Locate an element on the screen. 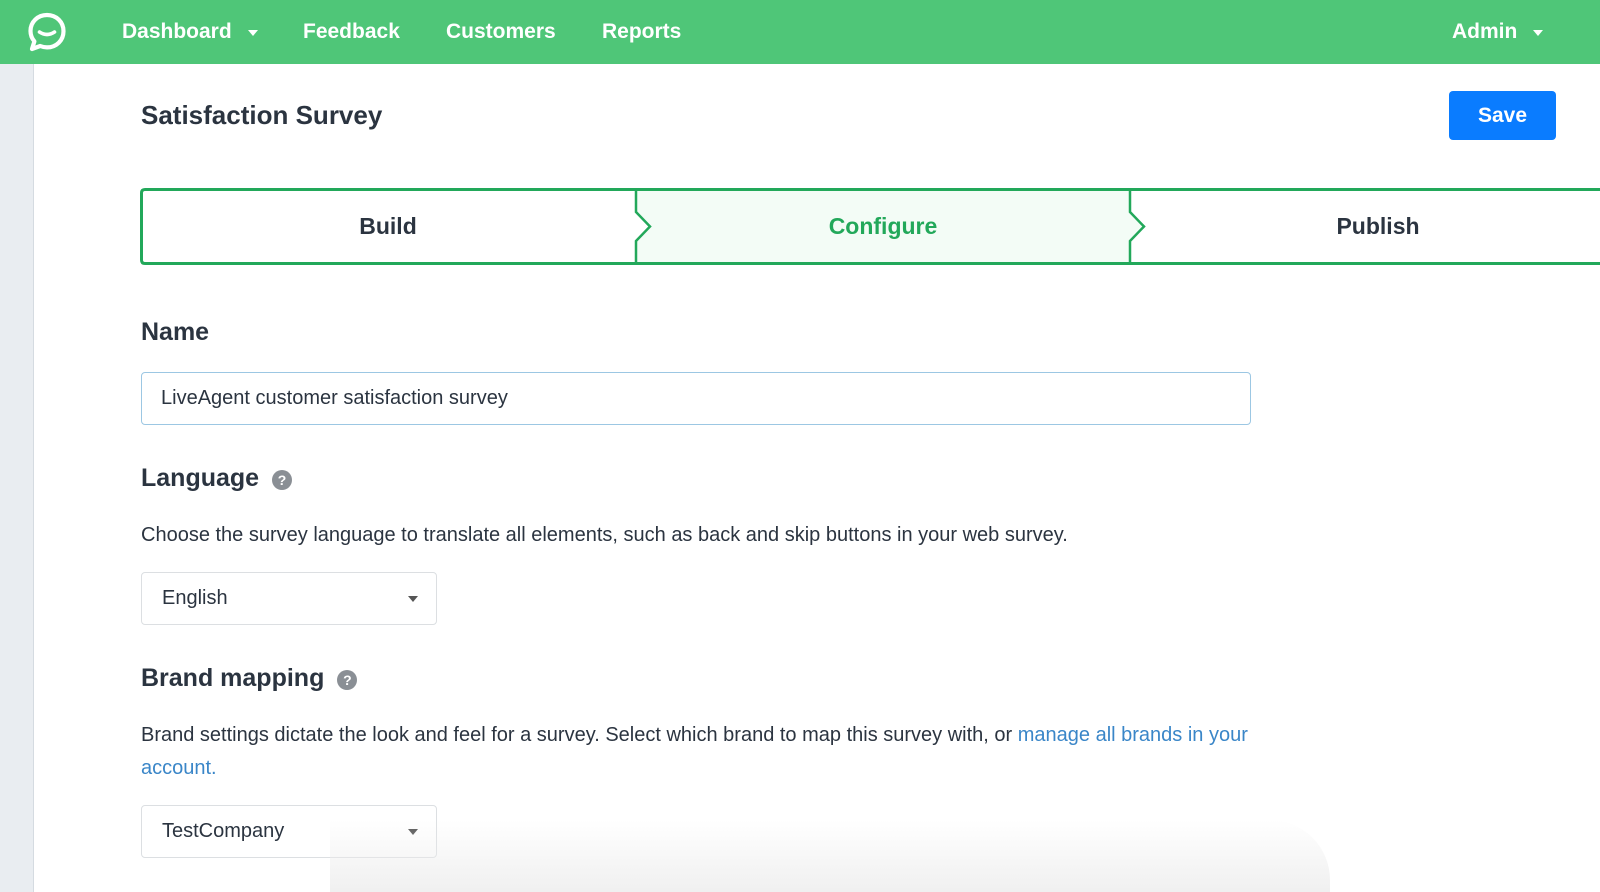 The width and height of the screenshot is (1600, 892). nav-feedback-label: Feedback is located at coordinates (351, 31).